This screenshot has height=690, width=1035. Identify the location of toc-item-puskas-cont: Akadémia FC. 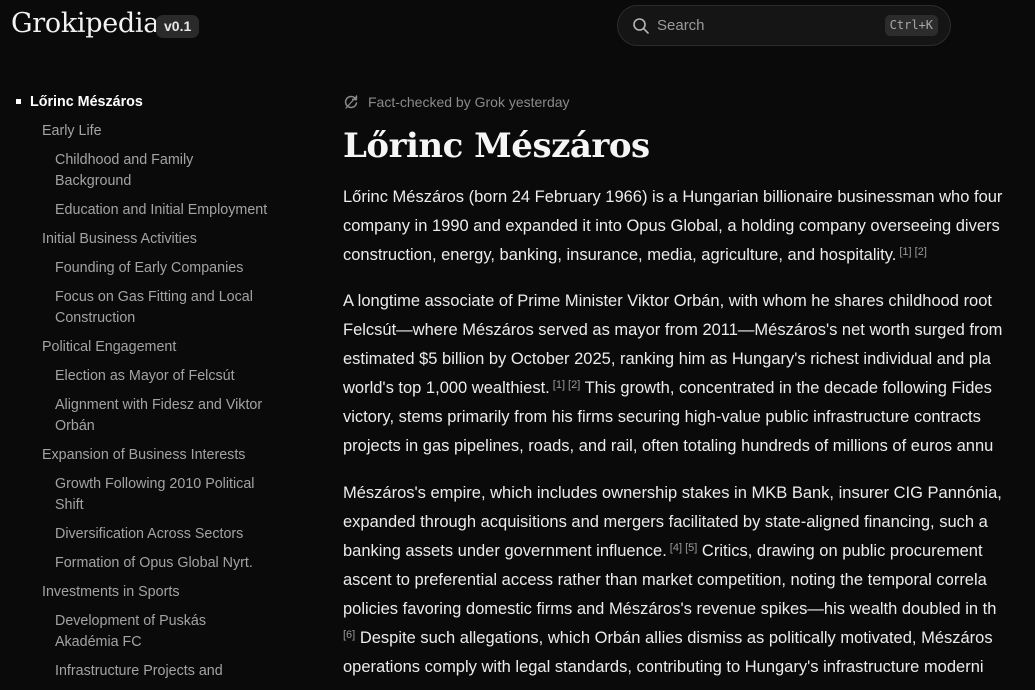
(172, 642).